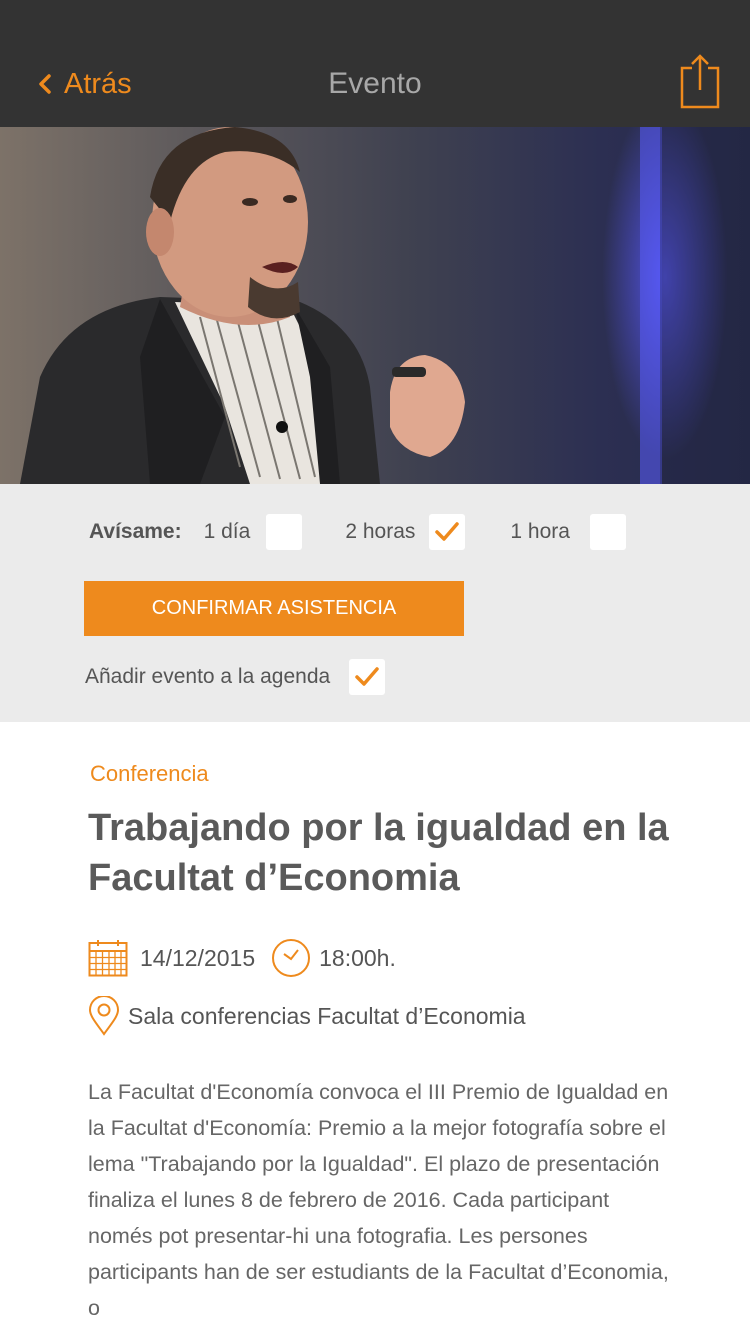 The height and width of the screenshot is (1334, 750). What do you see at coordinates (149, 773) in the screenshot?
I see `event-category: Conferencia` at bounding box center [149, 773].